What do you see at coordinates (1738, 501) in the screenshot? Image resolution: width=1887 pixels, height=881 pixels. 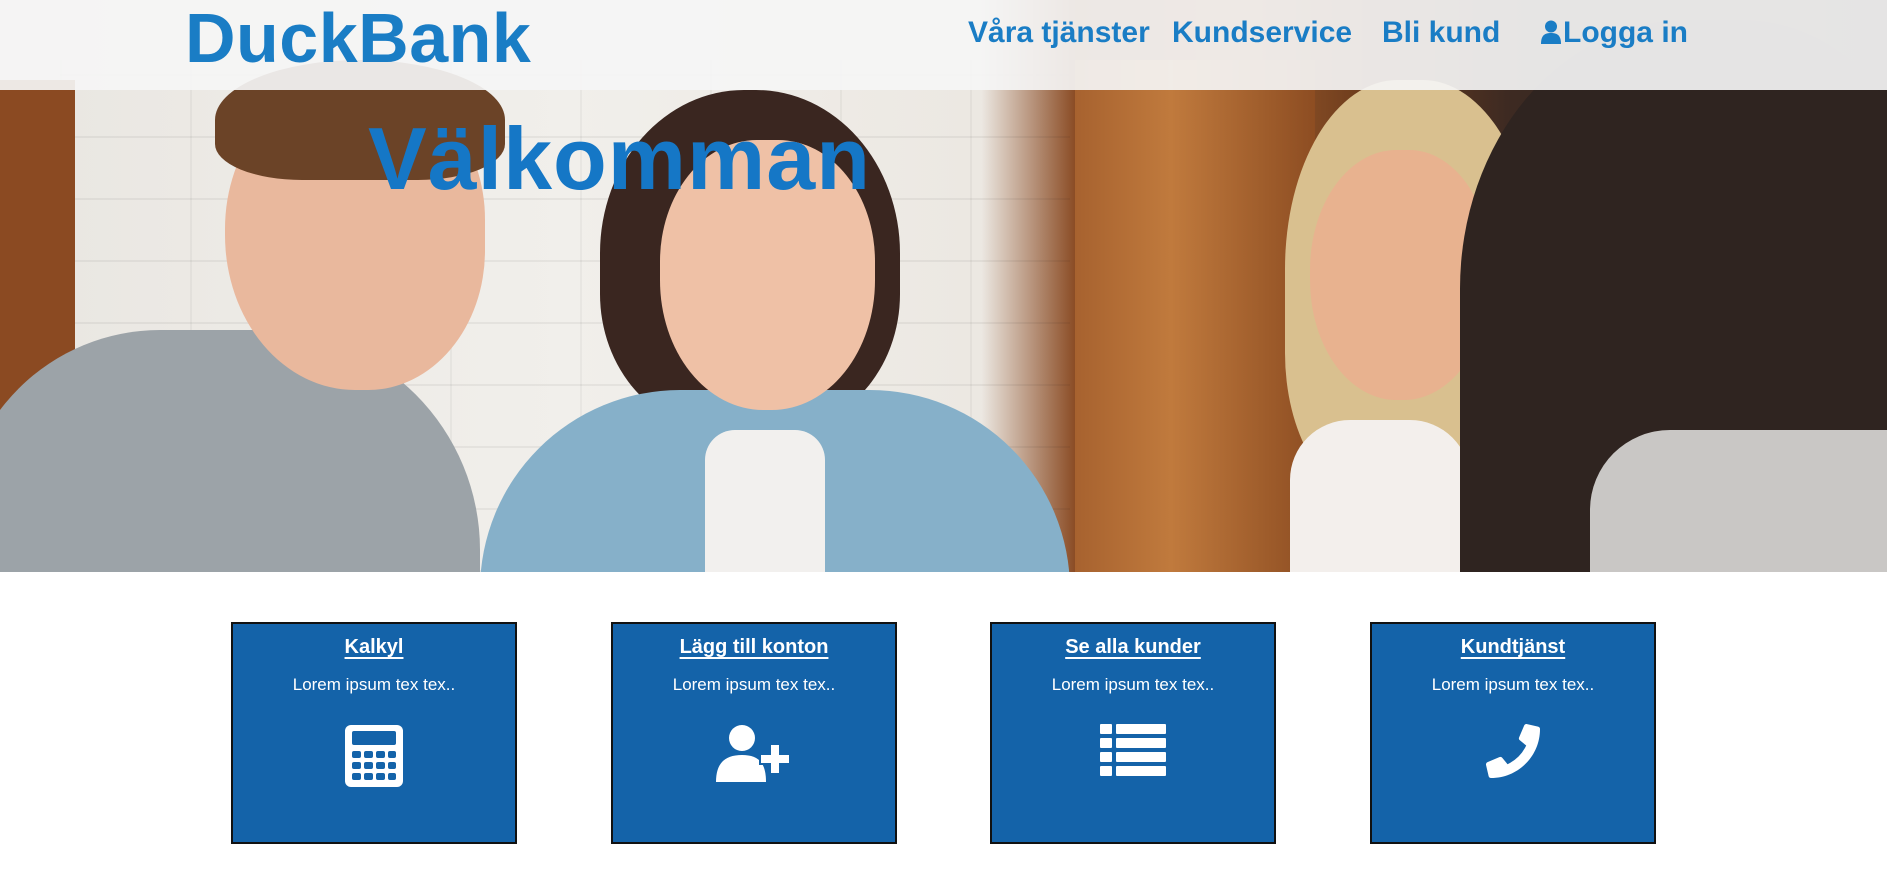 I see `person-body` at bounding box center [1738, 501].